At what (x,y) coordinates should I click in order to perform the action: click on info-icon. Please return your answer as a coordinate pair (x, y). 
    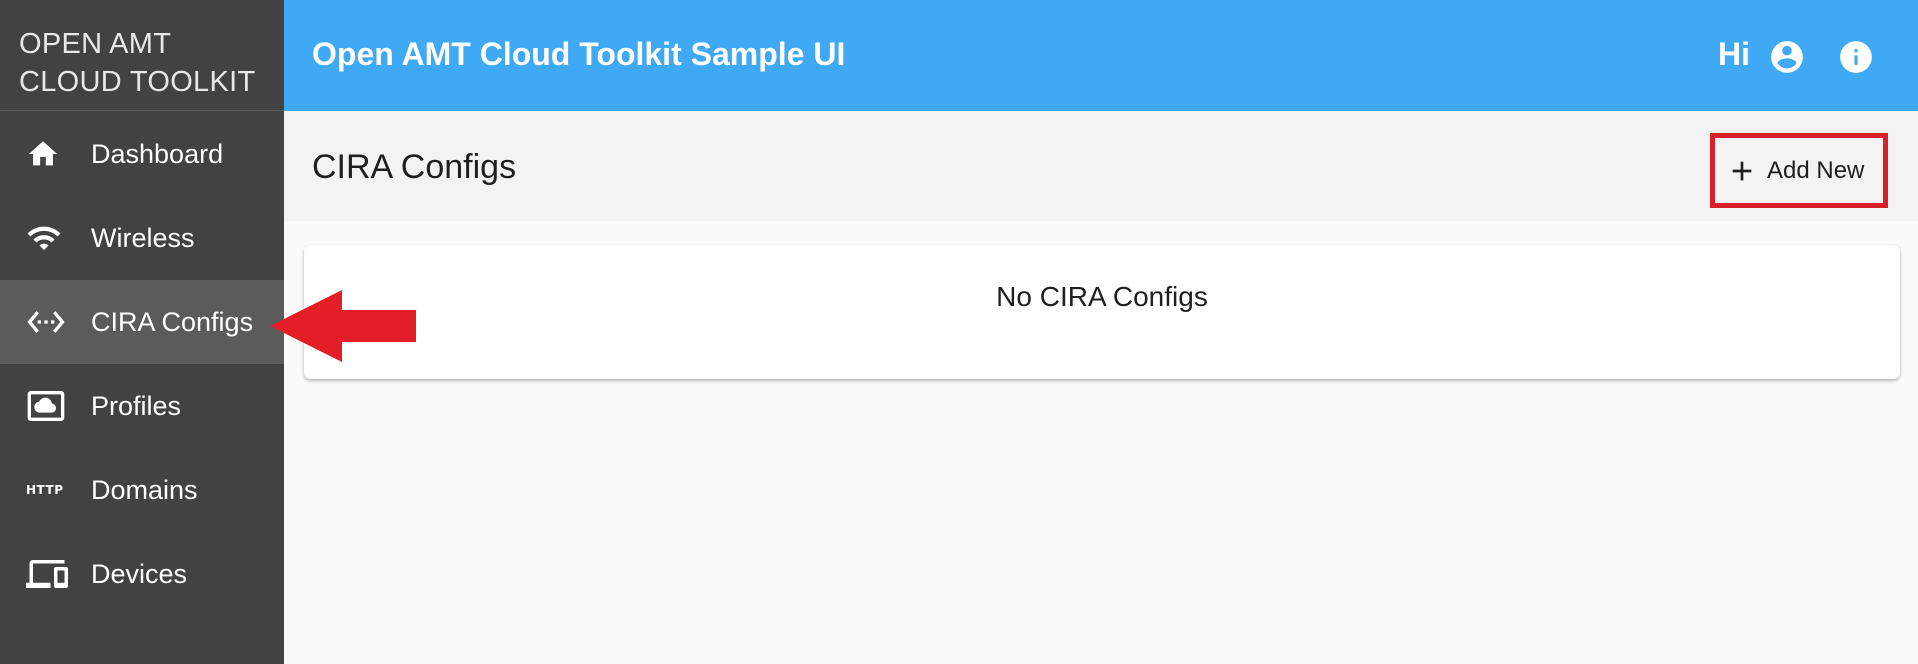
    Looking at the image, I should click on (1856, 57).